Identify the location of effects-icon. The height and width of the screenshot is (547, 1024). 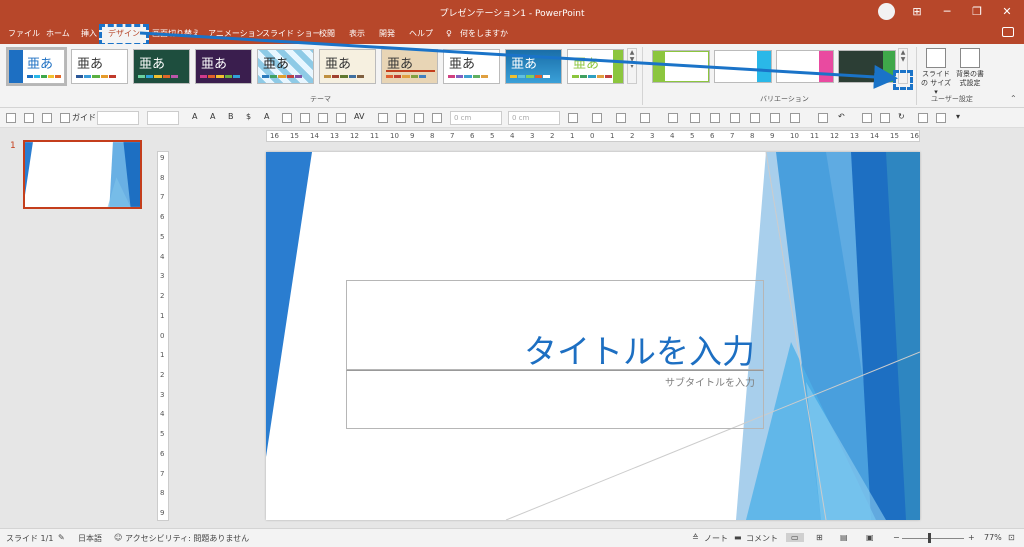
(645, 118).